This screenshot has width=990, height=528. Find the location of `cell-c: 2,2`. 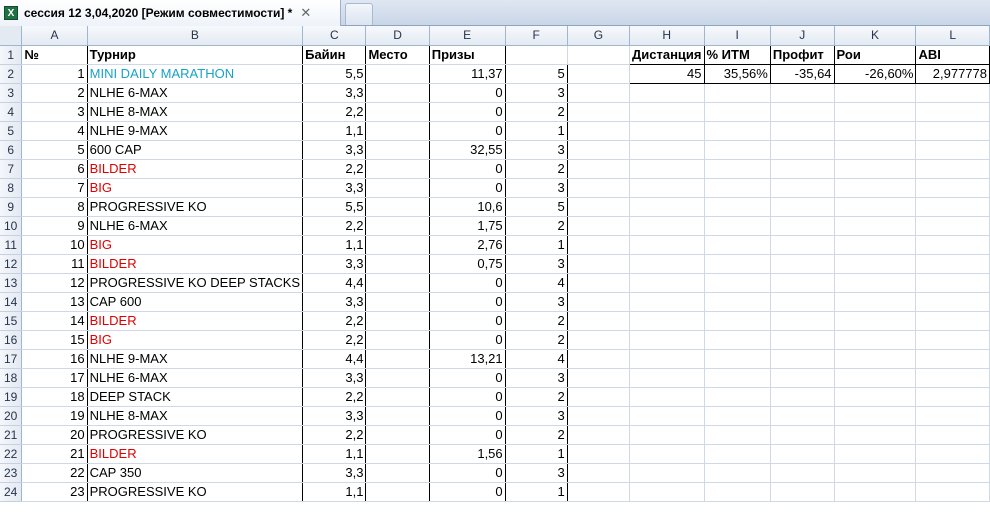

cell-c: 2,2 is located at coordinates (334, 397).